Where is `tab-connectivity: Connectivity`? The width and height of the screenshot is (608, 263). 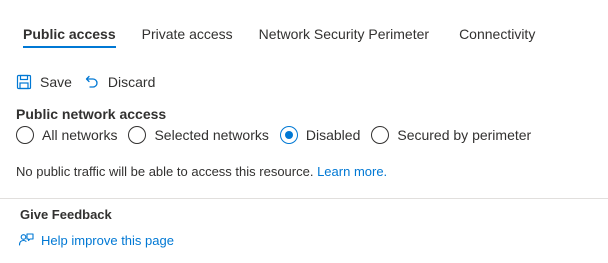
tab-connectivity: Connectivity is located at coordinates (497, 21).